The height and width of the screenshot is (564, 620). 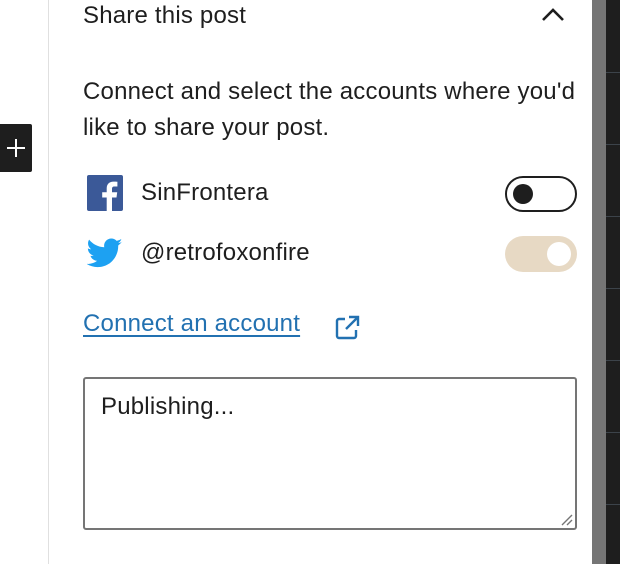 What do you see at coordinates (191, 324) in the screenshot?
I see `connect-account-link: Connect an account` at bounding box center [191, 324].